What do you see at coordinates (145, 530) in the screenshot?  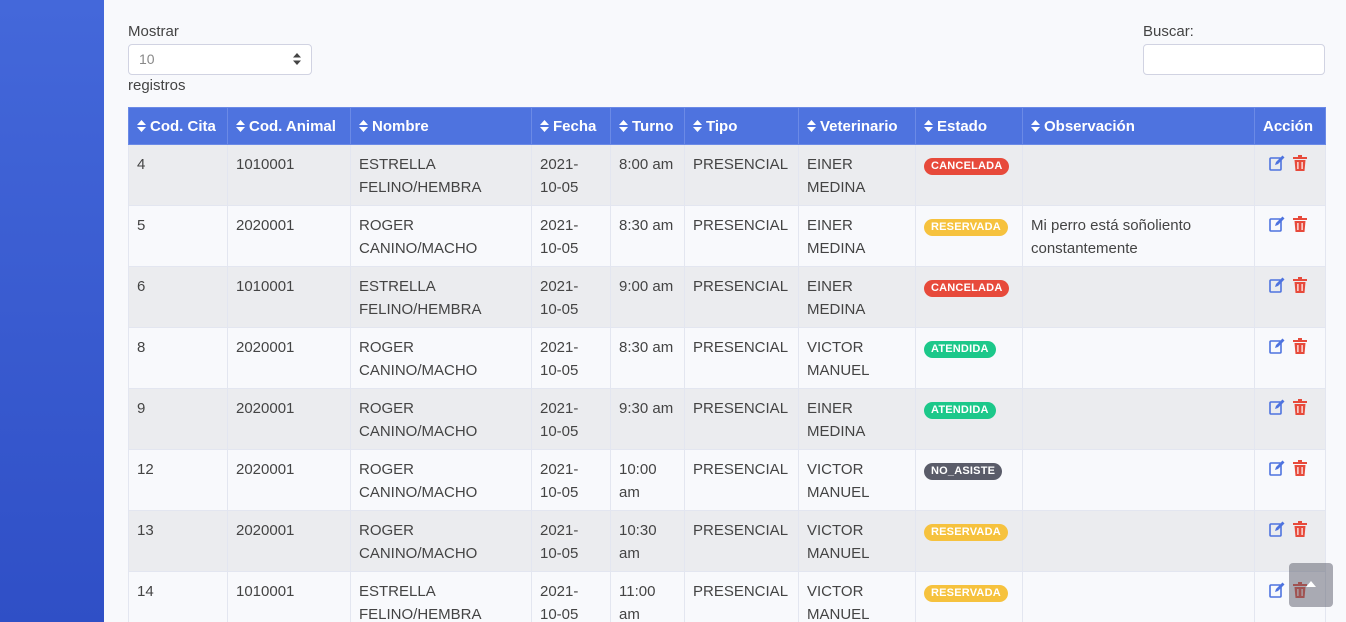 I see `cod-cita-cell-text: 13` at bounding box center [145, 530].